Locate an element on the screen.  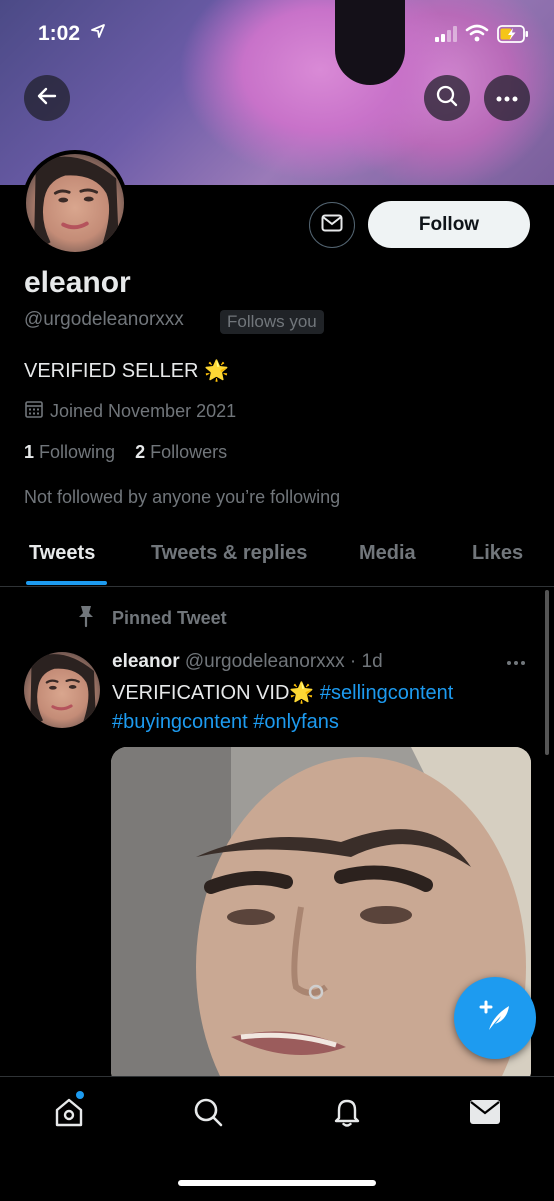
mail-icon is located at coordinates (332, 225).